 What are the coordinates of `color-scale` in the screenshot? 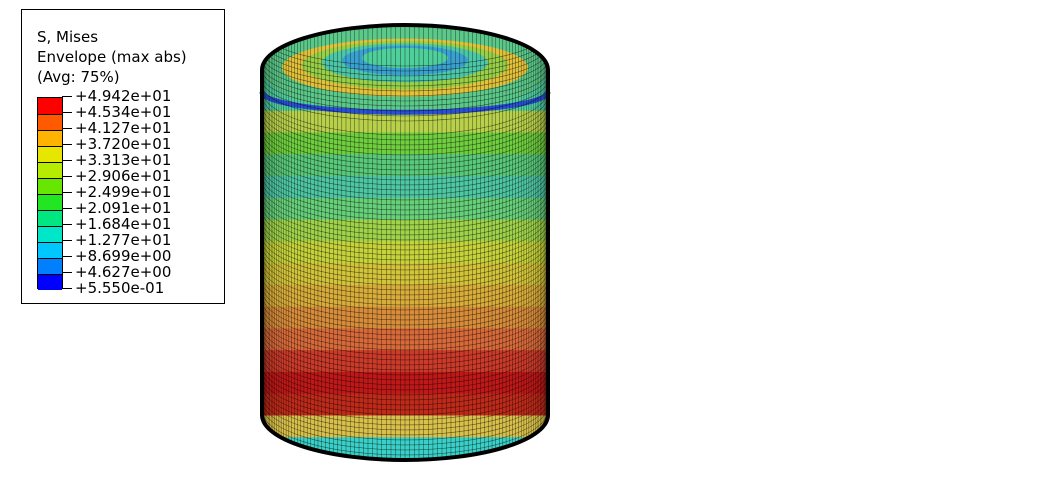 It's located at (50, 193).